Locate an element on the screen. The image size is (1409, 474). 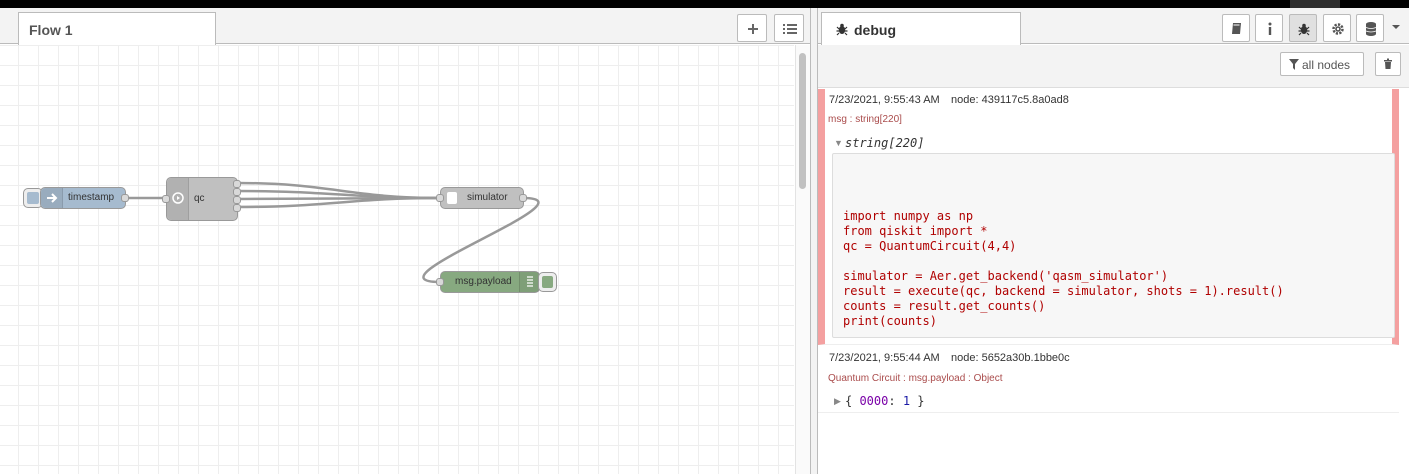
object-close: } is located at coordinates (917, 401).